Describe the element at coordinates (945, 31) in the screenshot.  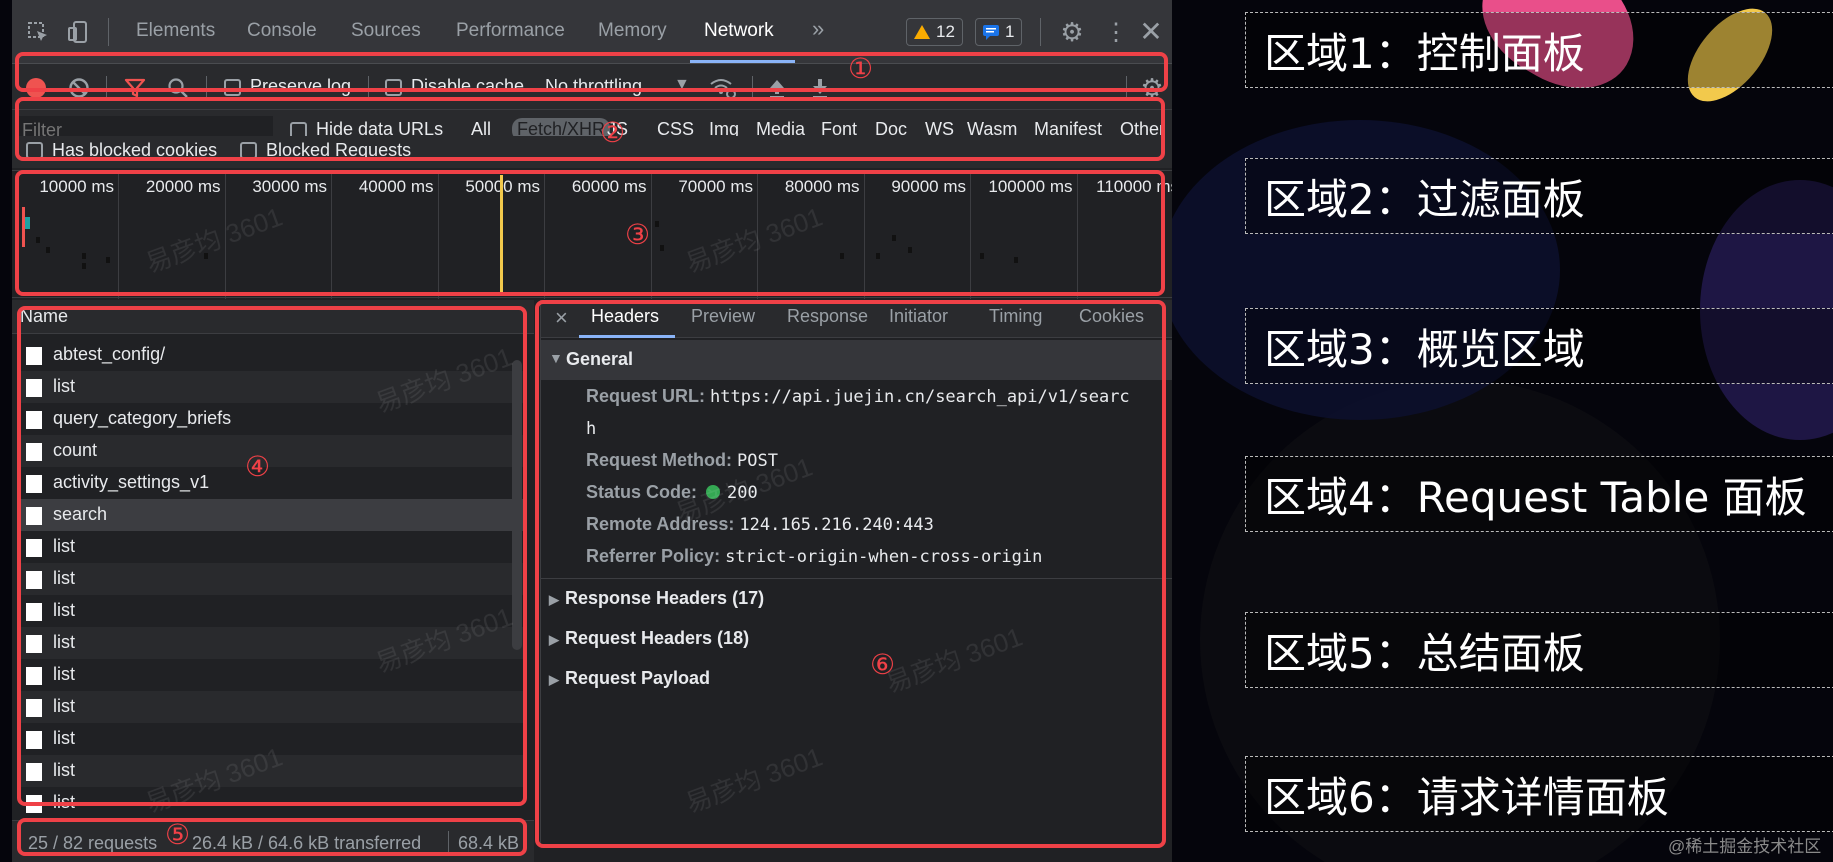
I see `warnings-count: 12` at that location.